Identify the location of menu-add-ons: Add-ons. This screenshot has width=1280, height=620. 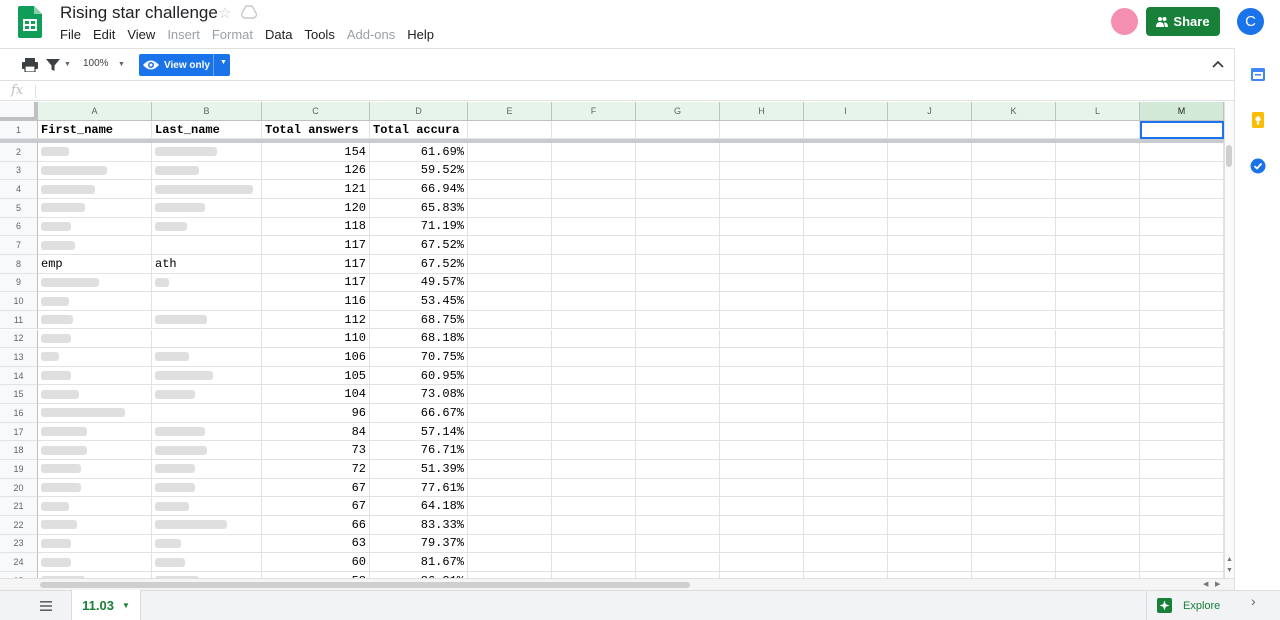
(371, 35).